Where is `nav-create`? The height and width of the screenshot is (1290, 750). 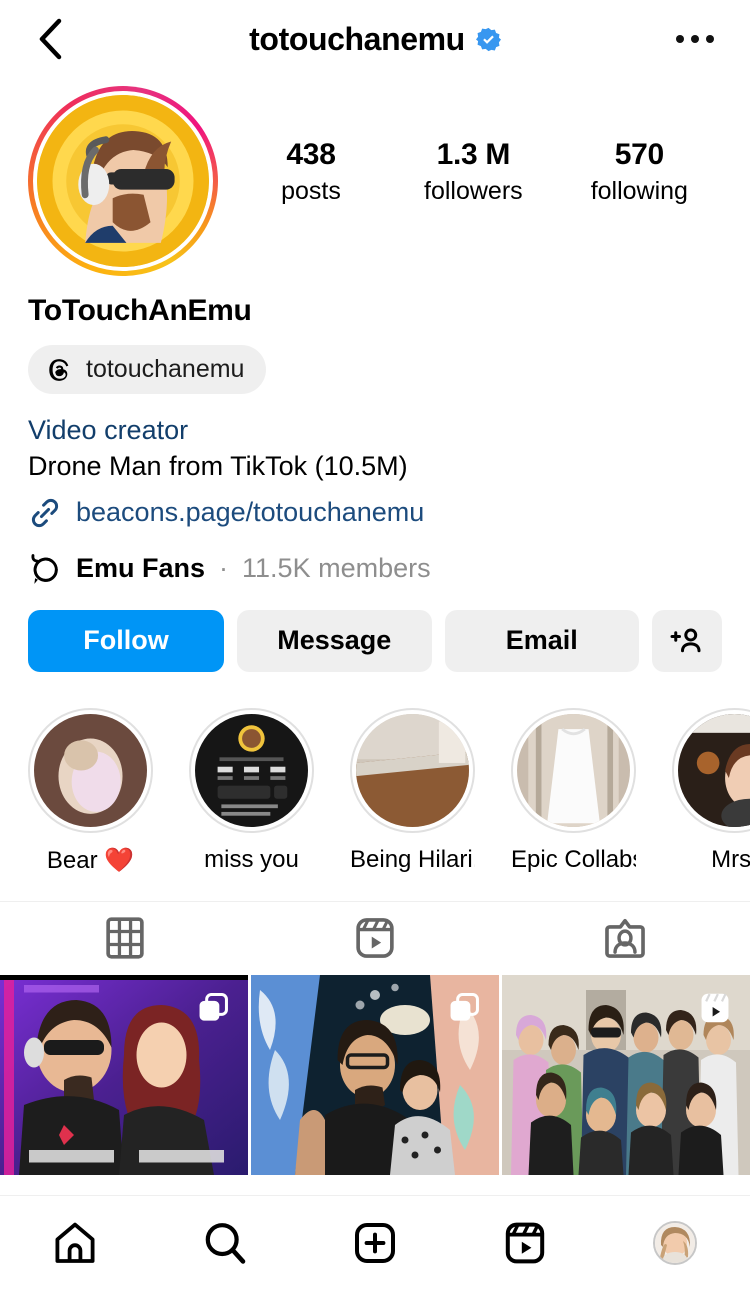
nav-create is located at coordinates (375, 1243).